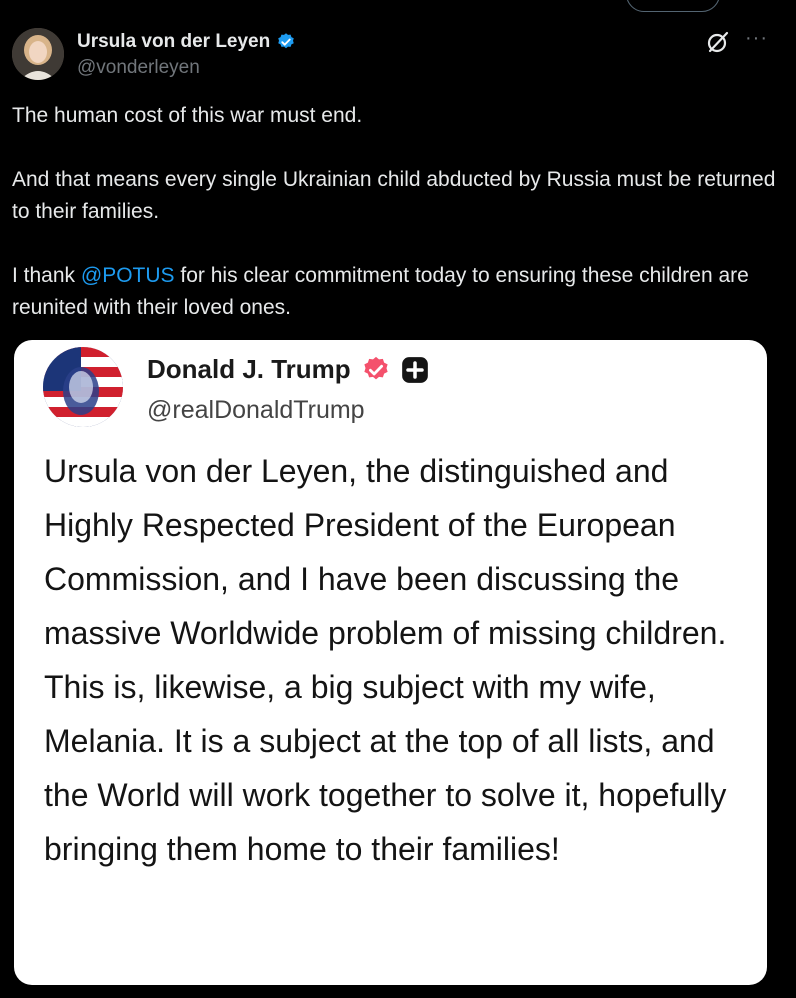 Image resolution: width=796 pixels, height=998 pixels. Describe the element at coordinates (128, 275) in the screenshot. I see `mention-link: @POTUS` at that location.